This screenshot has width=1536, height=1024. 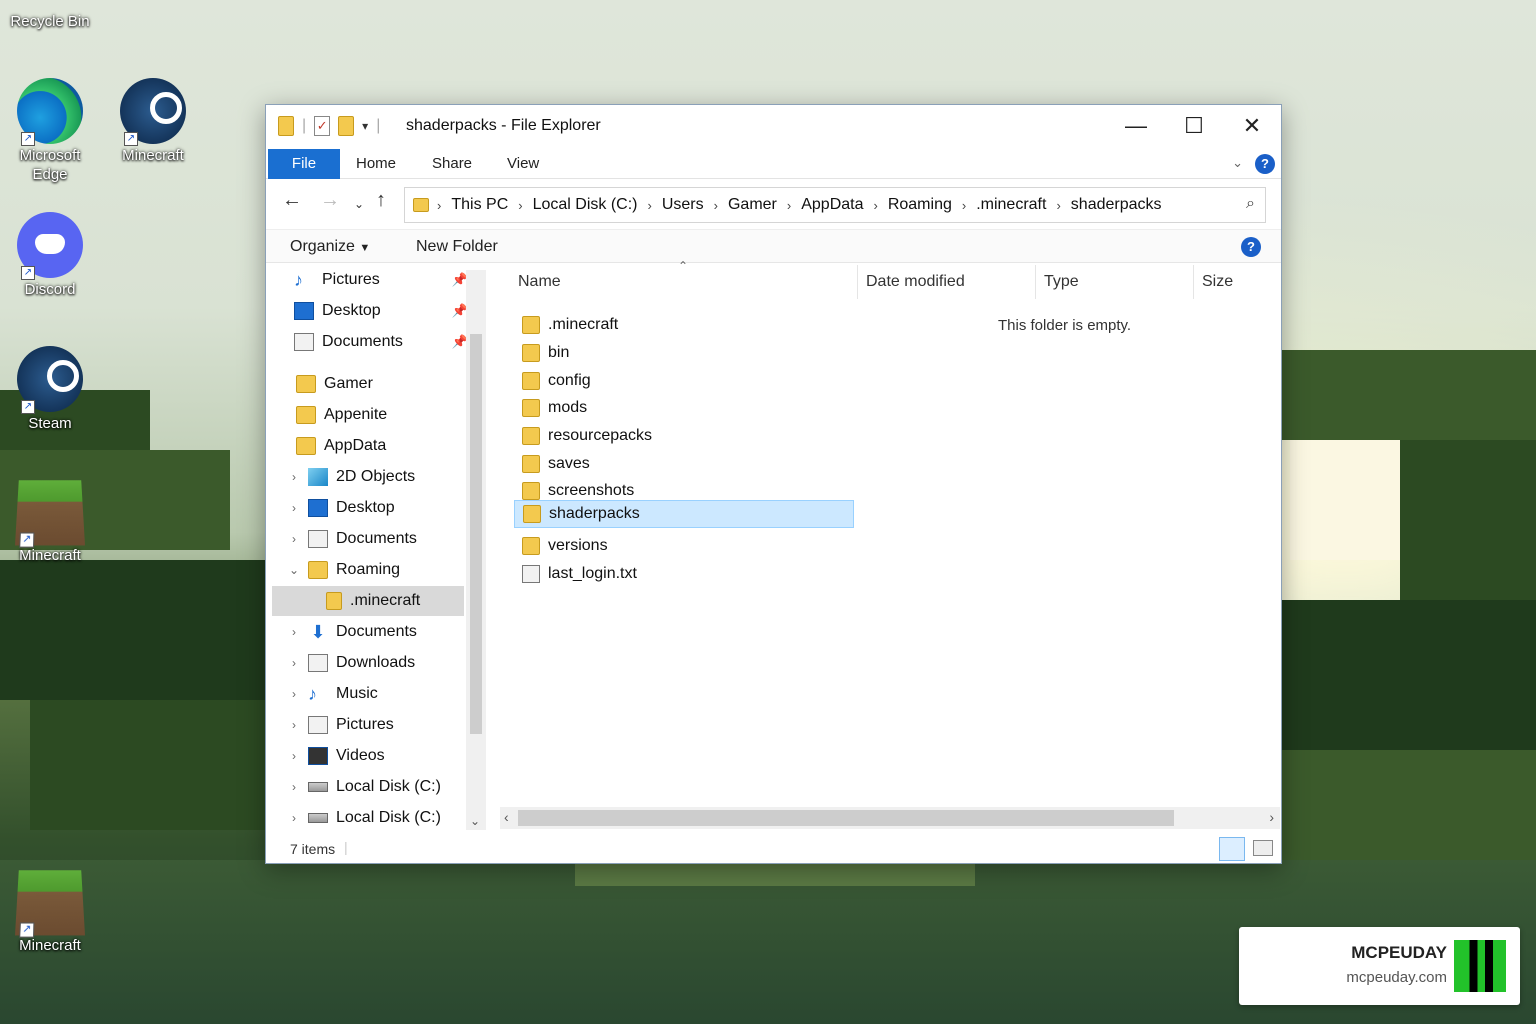 I want to click on tree, so click(x=1409, y=805).